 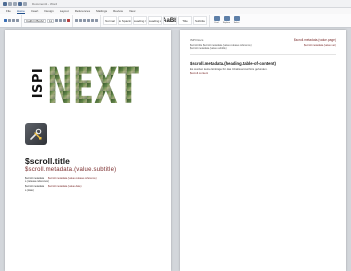 What do you see at coordinates (200, 20) in the screenshot?
I see `style-subtitle: Subtitle` at bounding box center [200, 20].